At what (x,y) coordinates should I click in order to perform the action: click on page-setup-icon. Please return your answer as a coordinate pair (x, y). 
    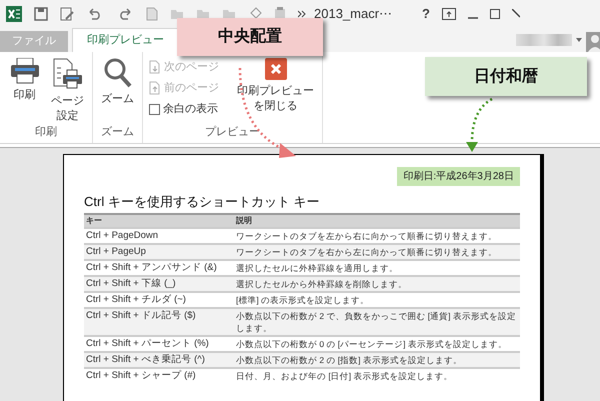
    Looking at the image, I should click on (67, 74).